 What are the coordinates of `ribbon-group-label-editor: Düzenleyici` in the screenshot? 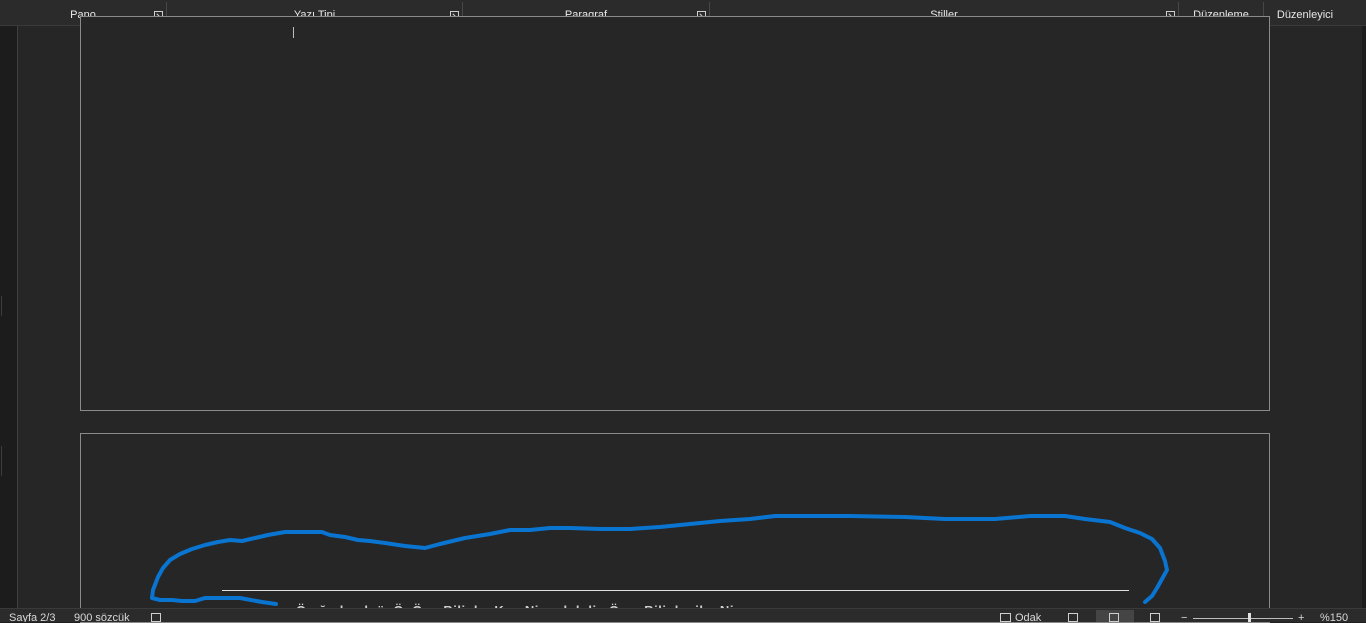 It's located at (1305, 15).